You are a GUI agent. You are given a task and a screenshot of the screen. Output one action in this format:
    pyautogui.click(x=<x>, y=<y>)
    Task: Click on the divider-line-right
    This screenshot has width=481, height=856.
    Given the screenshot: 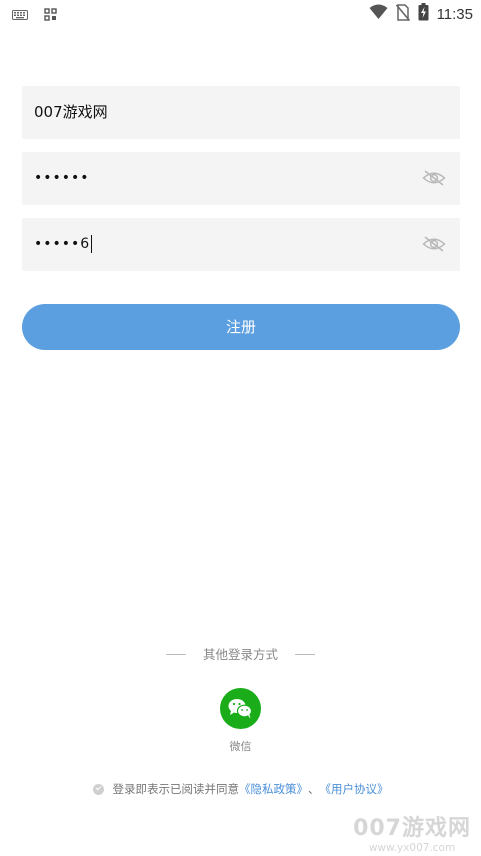 What is the action you would take?
    pyautogui.click(x=305, y=654)
    